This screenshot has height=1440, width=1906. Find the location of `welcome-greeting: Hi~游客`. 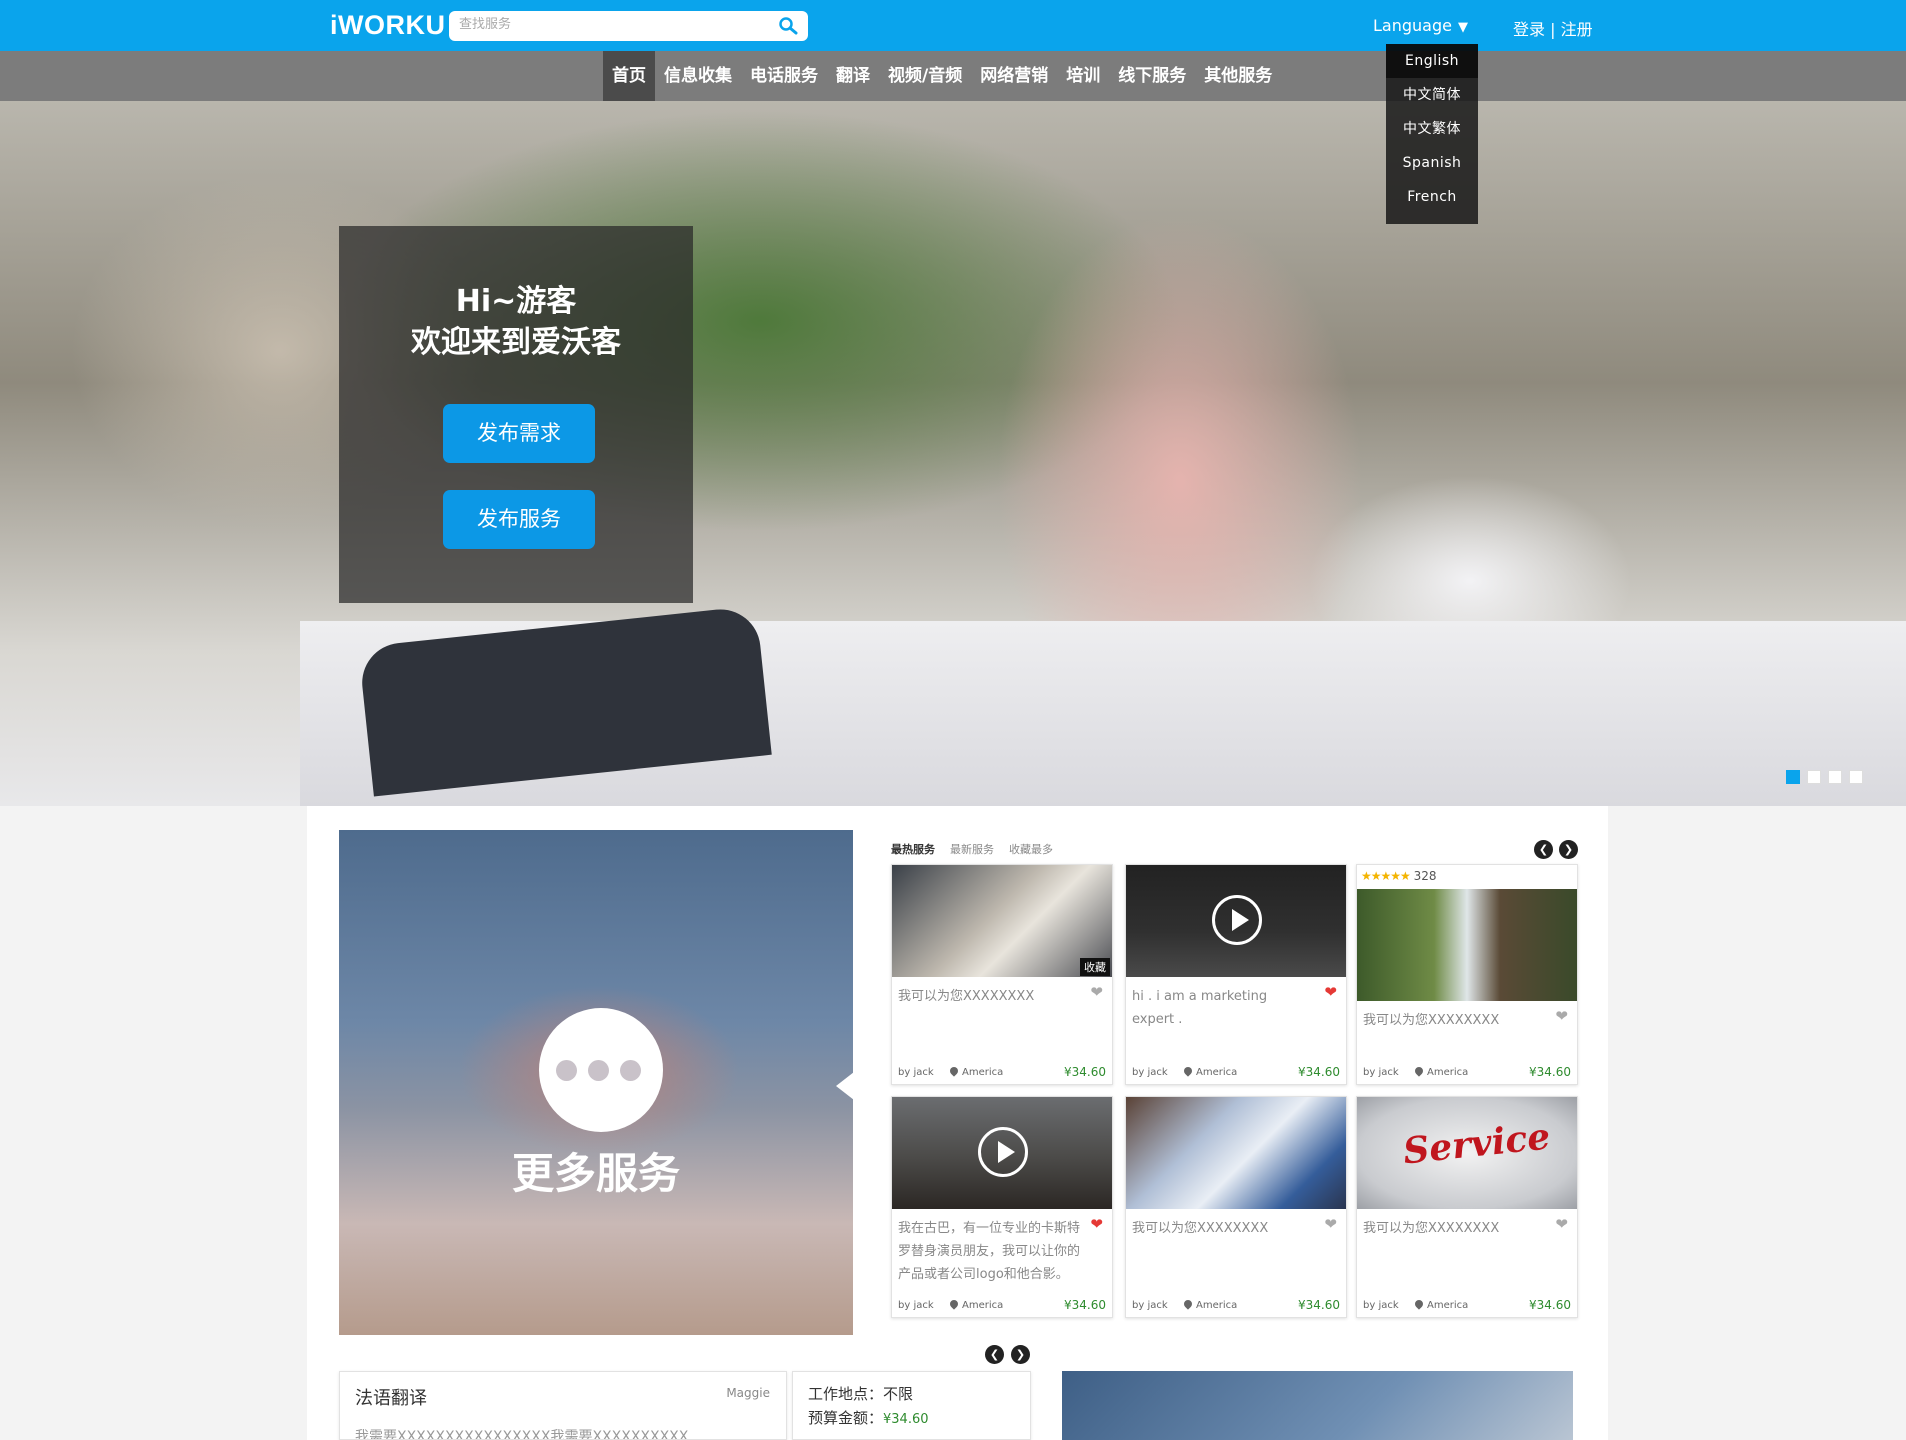

welcome-greeting: Hi~游客 is located at coordinates (516, 301).